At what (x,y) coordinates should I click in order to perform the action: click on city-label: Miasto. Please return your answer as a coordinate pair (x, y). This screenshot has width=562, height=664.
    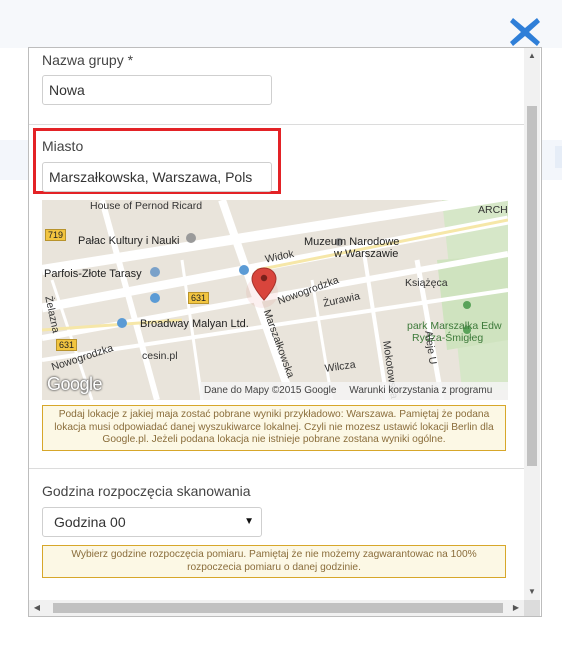
    Looking at the image, I should click on (63, 146).